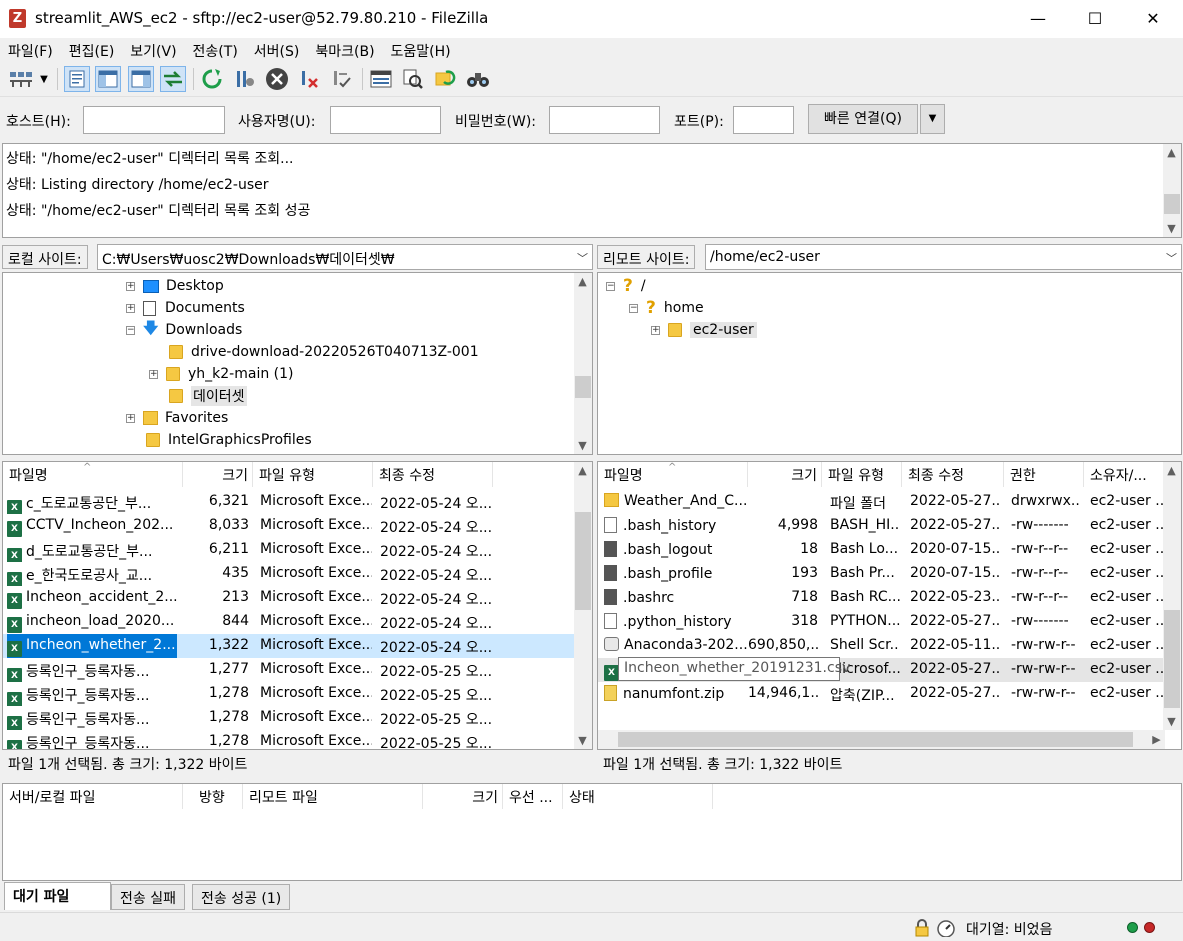 This screenshot has height=941, width=1183. What do you see at coordinates (310, 79) in the screenshot?
I see `disconnect-icon` at bounding box center [310, 79].